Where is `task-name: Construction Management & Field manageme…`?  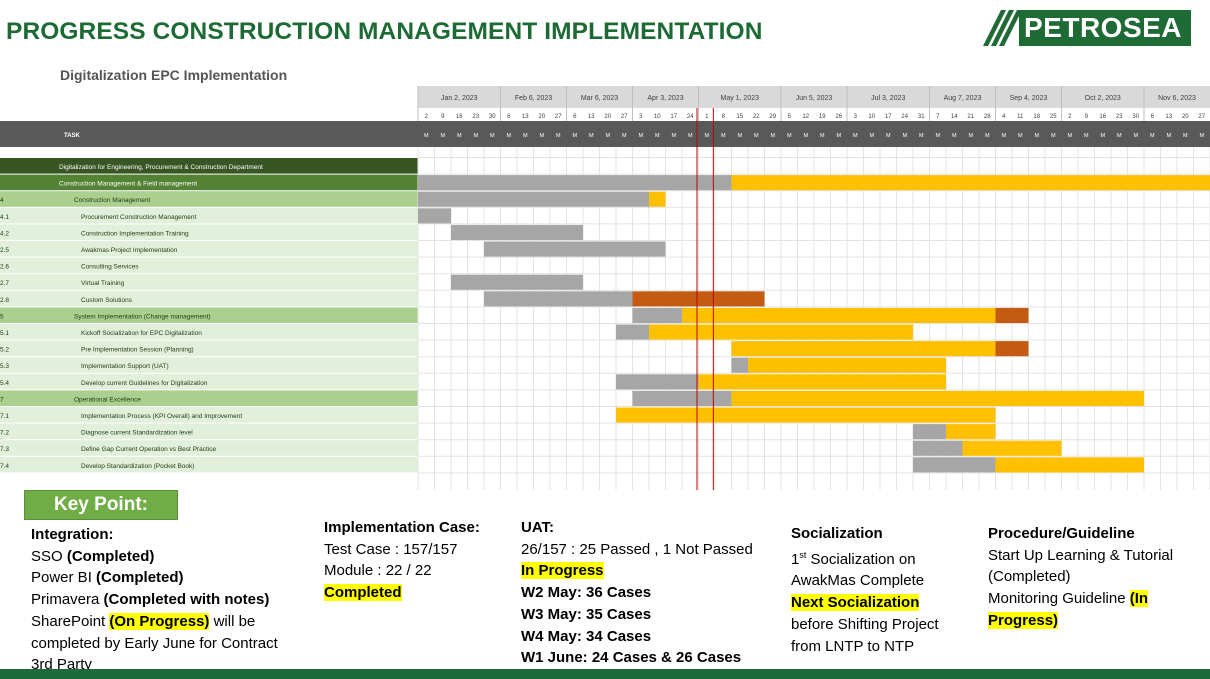 task-name: Construction Management & Field manageme… is located at coordinates (128, 184).